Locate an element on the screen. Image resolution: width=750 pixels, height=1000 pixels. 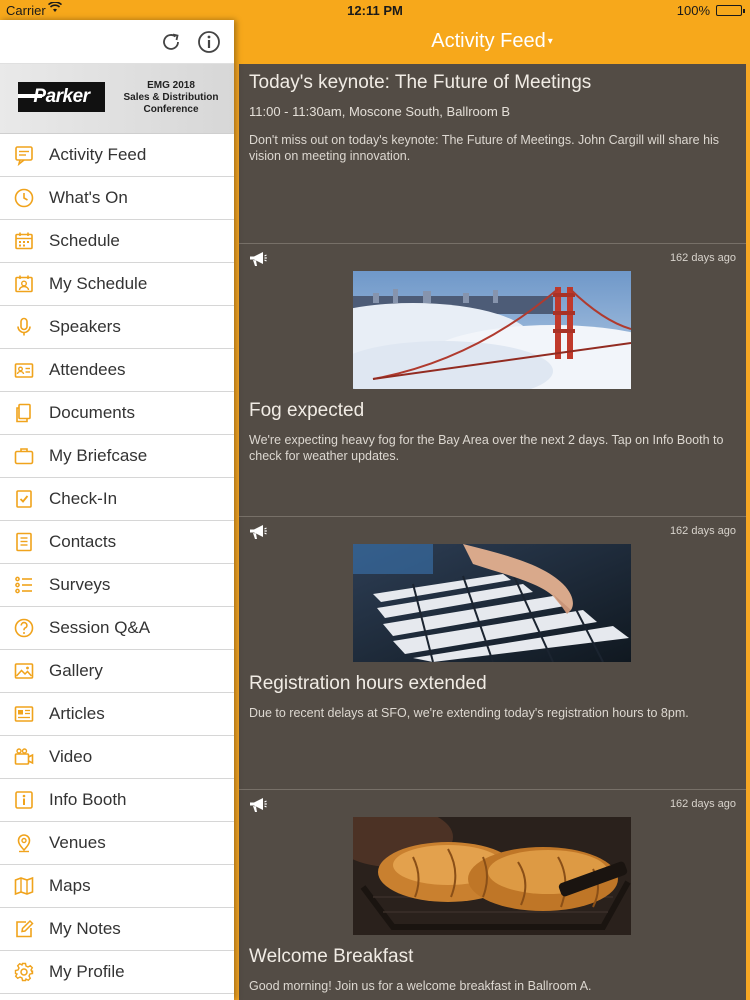
sidebar-item-label: My Profile is located at coordinates (87, 971).